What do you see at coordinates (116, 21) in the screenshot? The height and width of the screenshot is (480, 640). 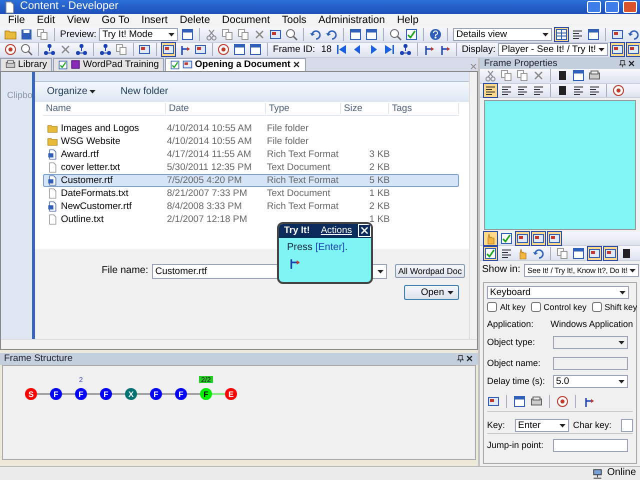 I see `menu-item: Go To` at bounding box center [116, 21].